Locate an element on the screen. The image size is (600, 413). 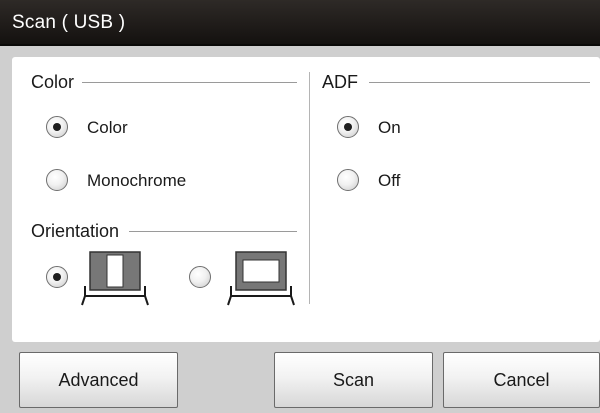
adf-off-label: Off is located at coordinates (389, 181).